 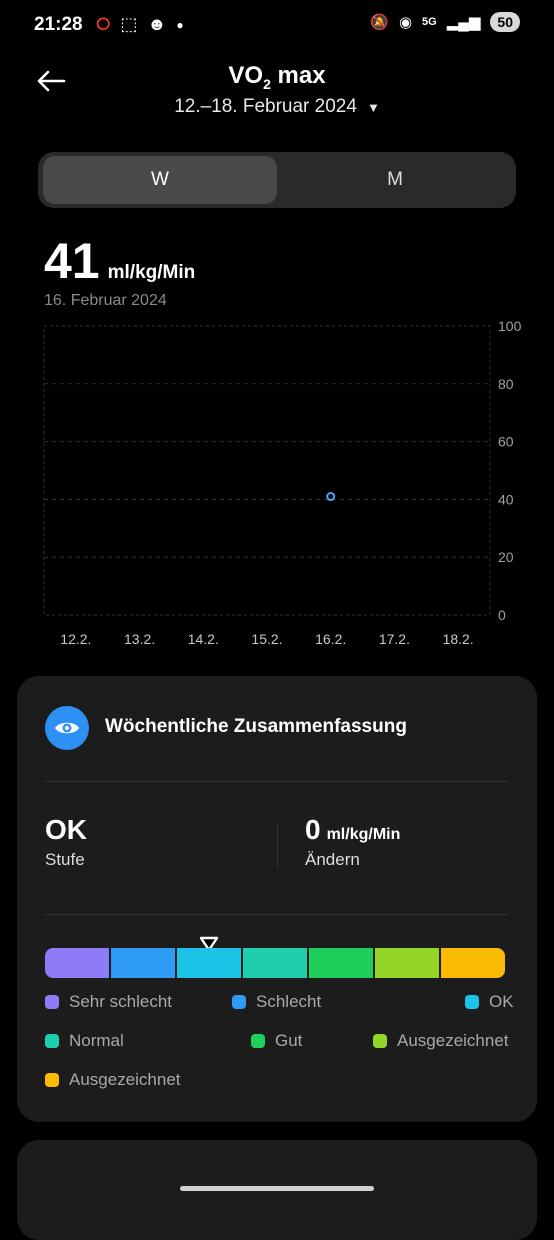 I want to click on change-unit: ml/kg/Min, so click(x=363, y=834).